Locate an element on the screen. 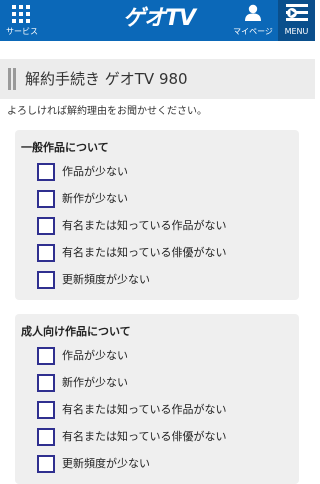 This screenshot has width=320, height=484. logo: ゲオTV is located at coordinates (159, 19).